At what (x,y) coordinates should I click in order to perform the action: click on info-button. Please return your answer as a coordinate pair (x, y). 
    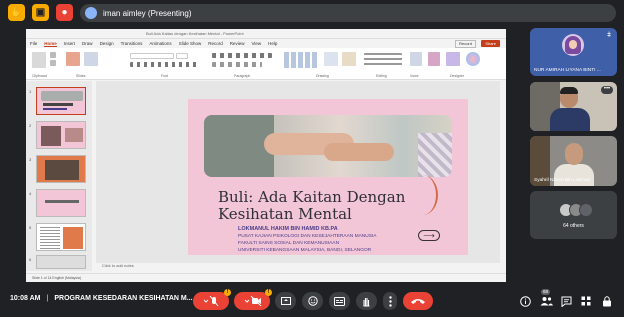
    Looking at the image, I should click on (525, 301).